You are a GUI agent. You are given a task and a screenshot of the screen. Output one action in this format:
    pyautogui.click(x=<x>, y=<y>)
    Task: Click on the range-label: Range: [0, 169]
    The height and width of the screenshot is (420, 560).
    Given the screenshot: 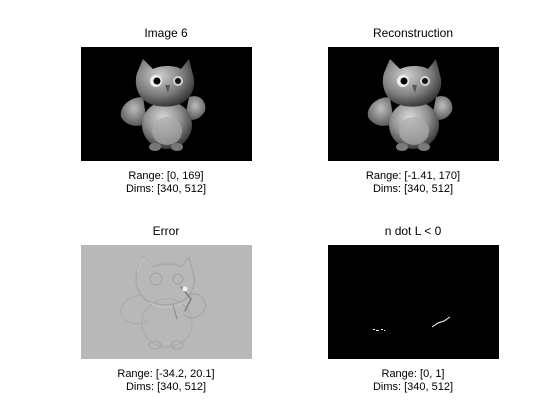 What is the action you would take?
    pyautogui.click(x=166, y=176)
    